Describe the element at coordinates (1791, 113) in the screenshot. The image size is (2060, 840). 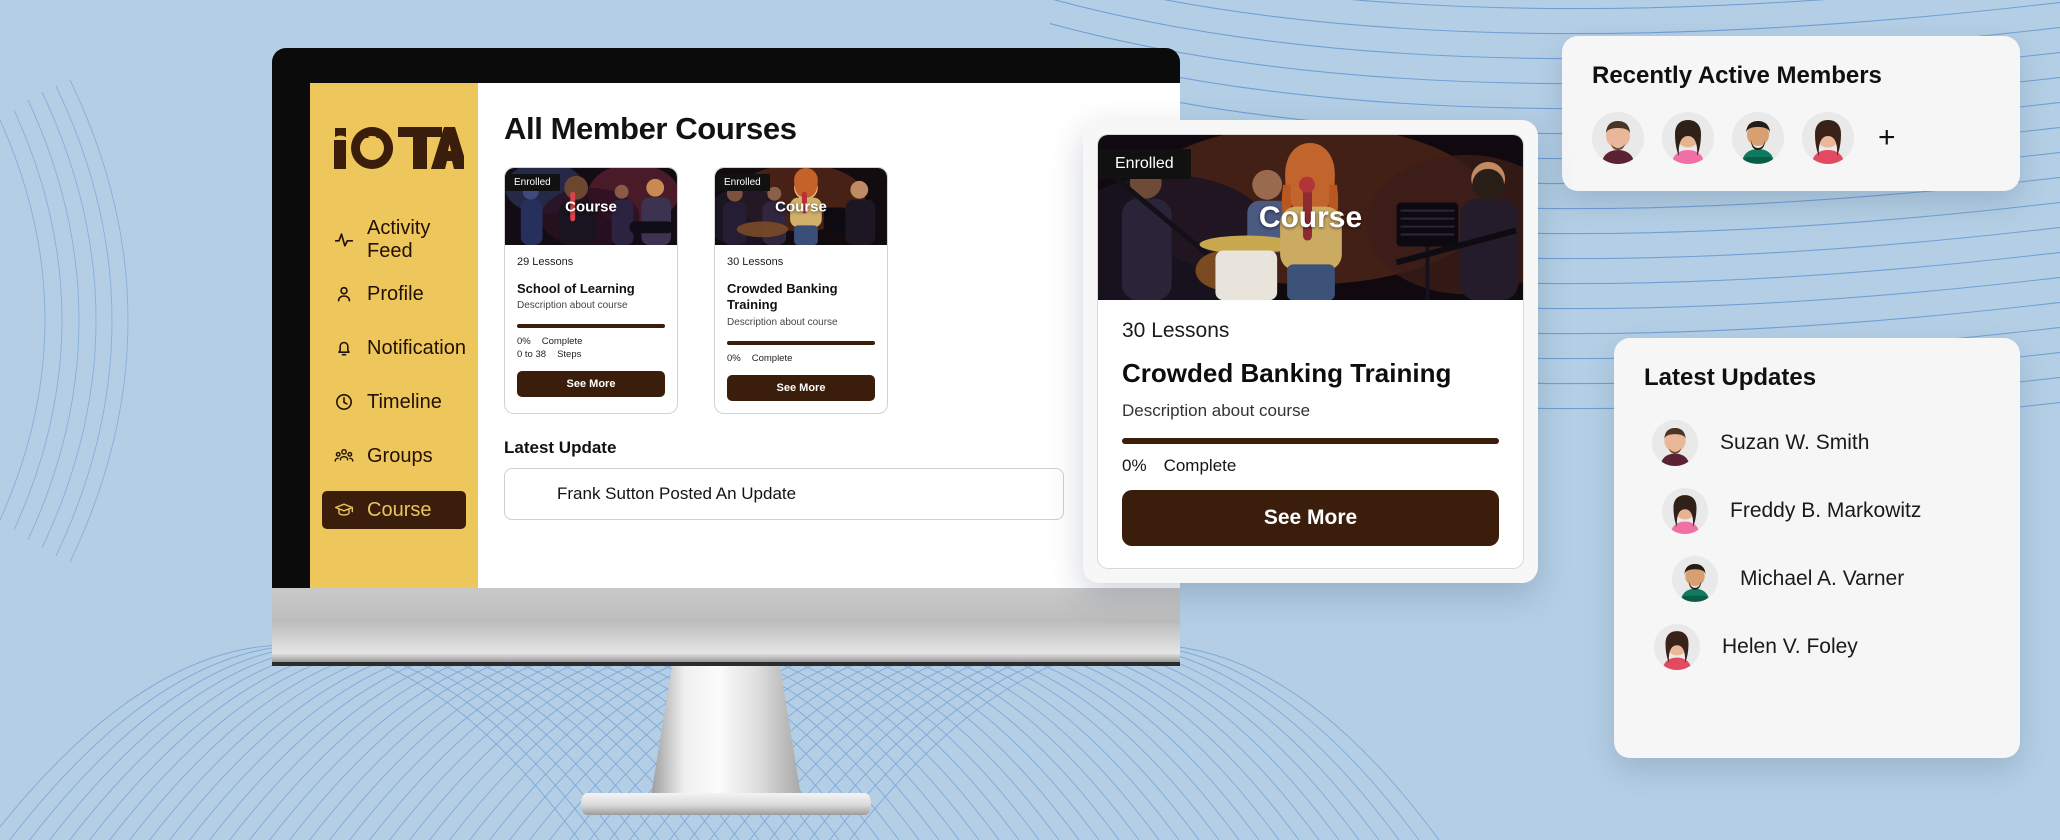
I see `recently-active-members-panel: Recently Active Members +` at that location.